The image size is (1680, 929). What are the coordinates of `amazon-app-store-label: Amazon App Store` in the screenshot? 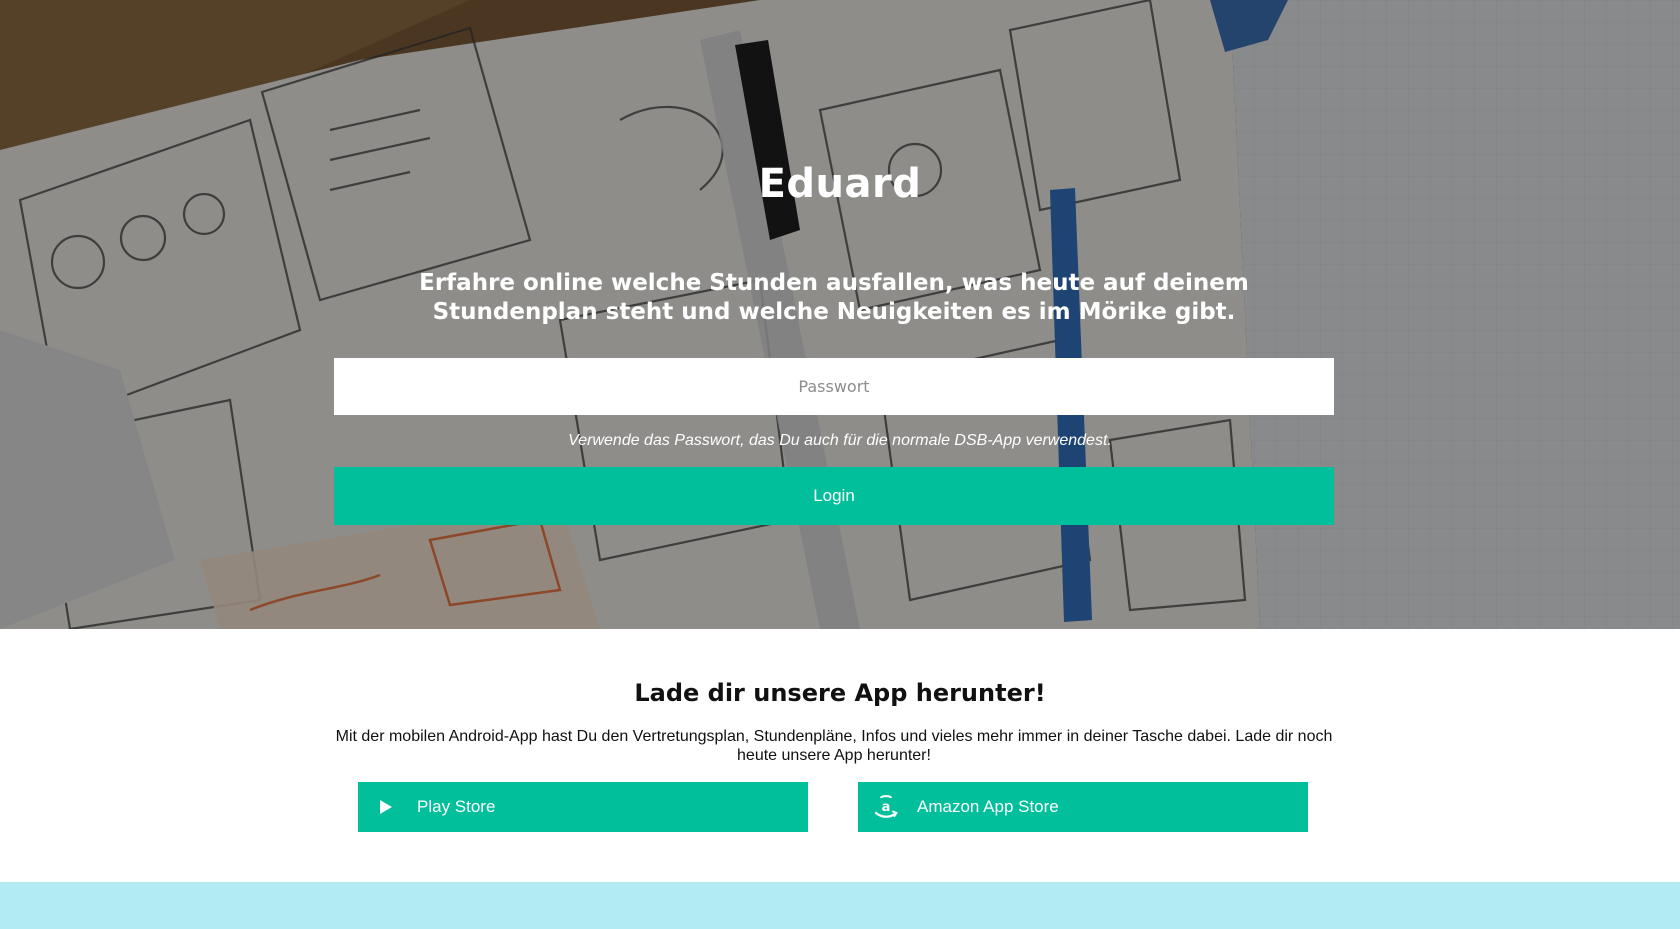 It's located at (988, 806).